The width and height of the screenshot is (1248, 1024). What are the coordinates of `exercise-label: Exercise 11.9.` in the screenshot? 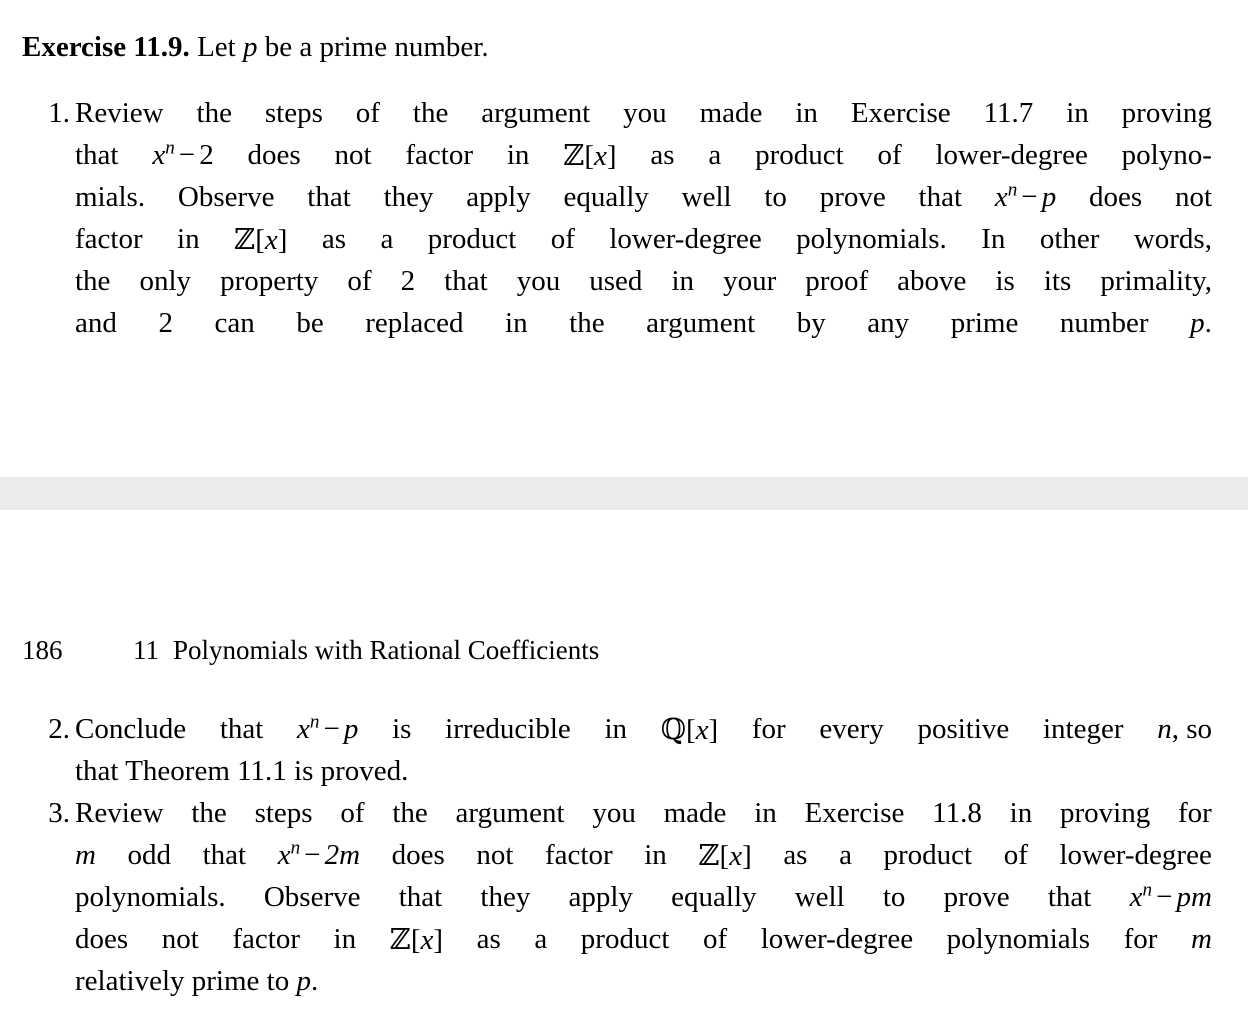 It's located at (106, 47).